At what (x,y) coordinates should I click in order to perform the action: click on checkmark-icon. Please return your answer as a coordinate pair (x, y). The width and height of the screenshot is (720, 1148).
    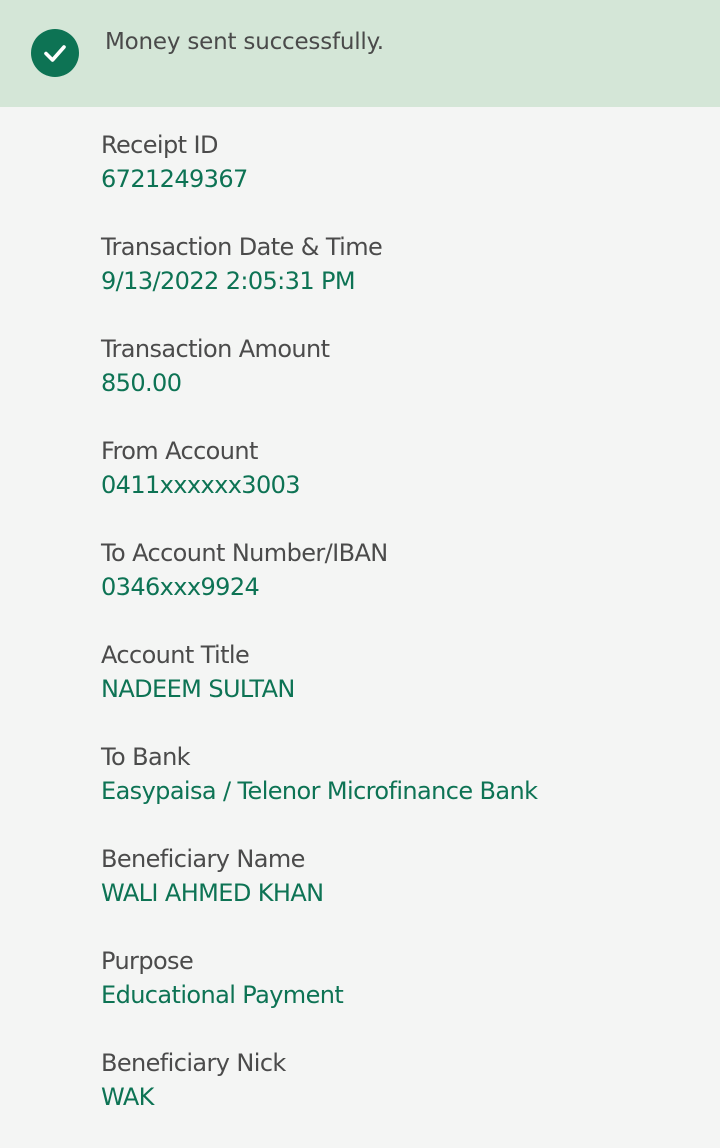
    Looking at the image, I should click on (55, 53).